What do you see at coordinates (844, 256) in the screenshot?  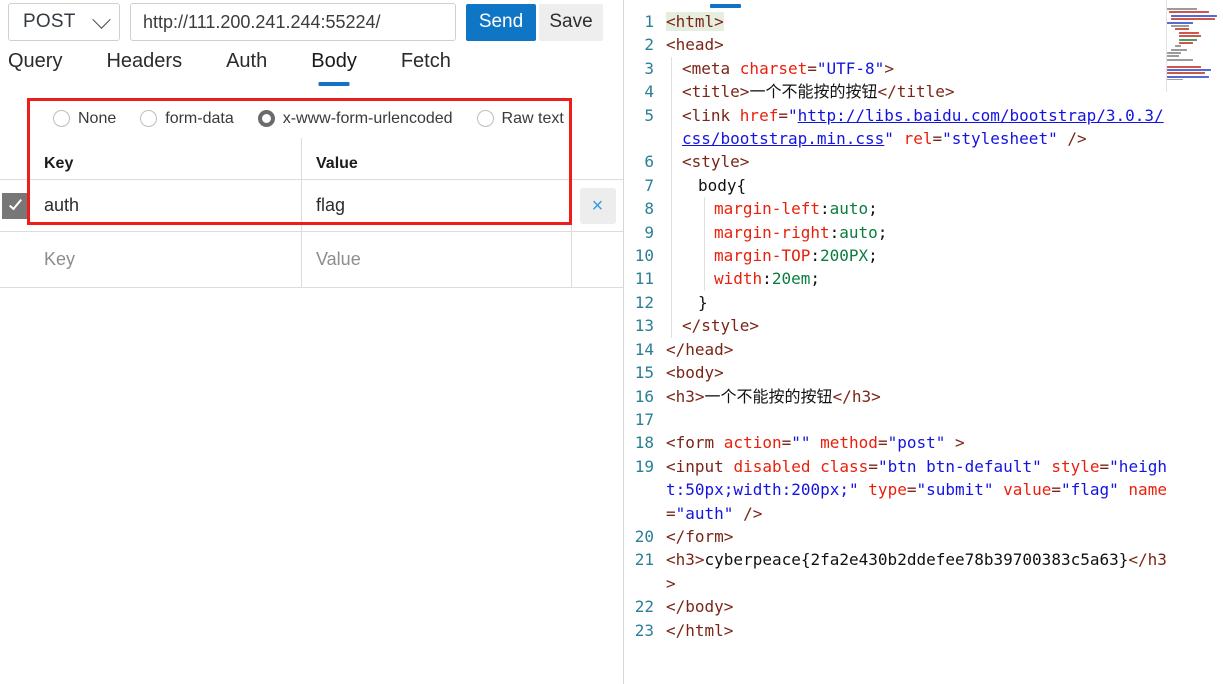 I see `code-token: 200PX` at bounding box center [844, 256].